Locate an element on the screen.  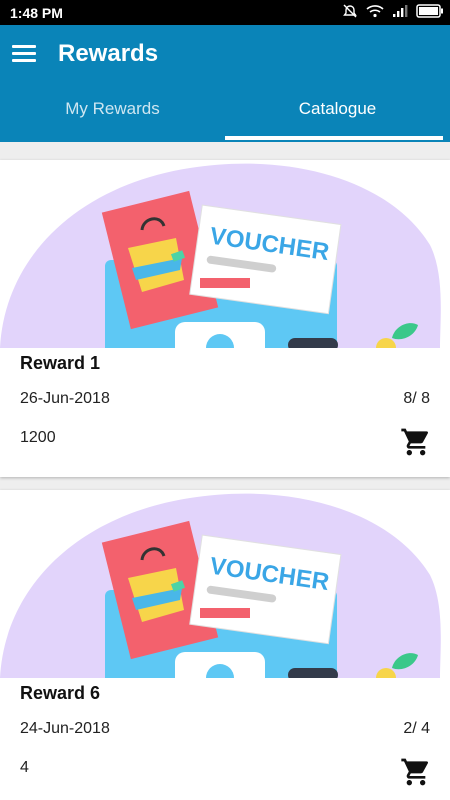
tab-catalogue: Catalogue is located at coordinates (337, 113).